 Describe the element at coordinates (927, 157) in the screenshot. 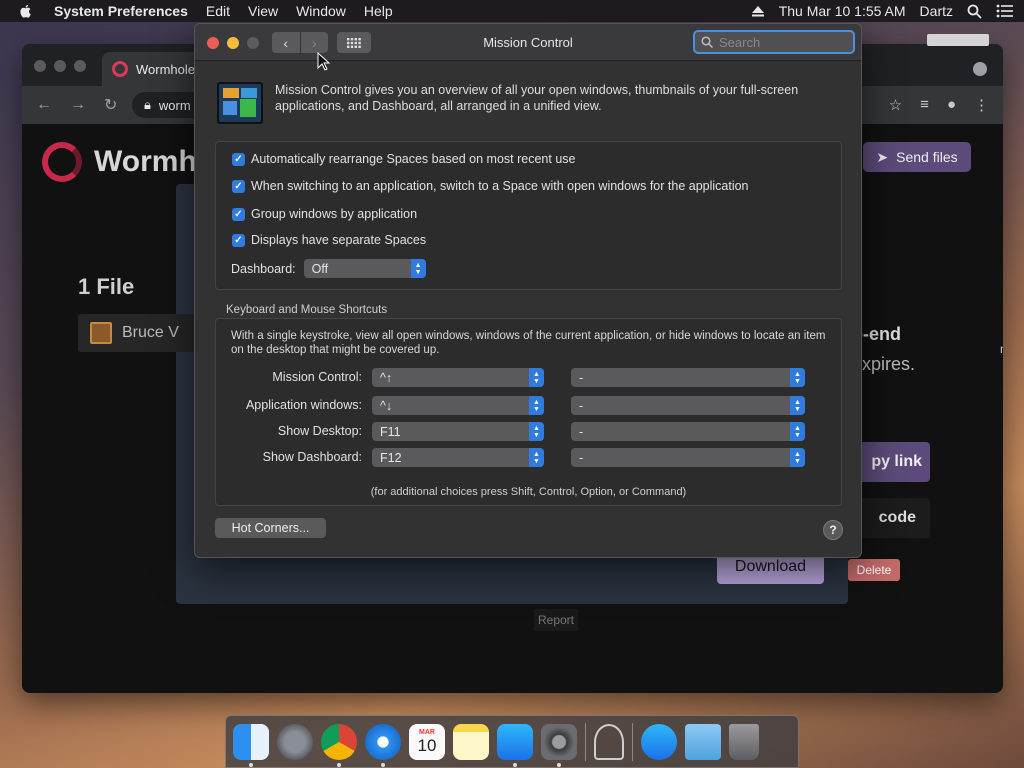

I see `send-files-label: Send files` at that location.